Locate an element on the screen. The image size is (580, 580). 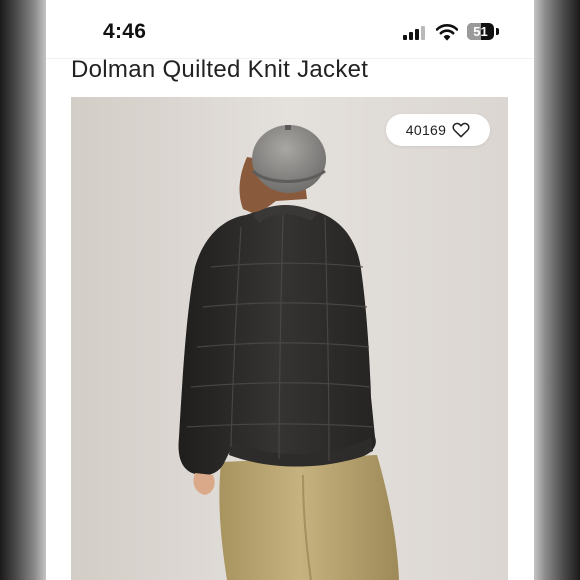
right-blur-margin is located at coordinates (557, 290).